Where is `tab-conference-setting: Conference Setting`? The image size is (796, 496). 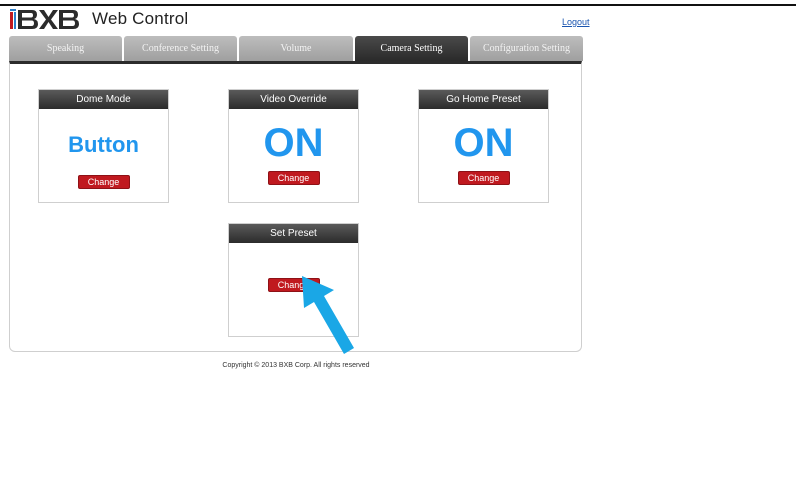
tab-conference-setting: Conference Setting is located at coordinates (180, 48).